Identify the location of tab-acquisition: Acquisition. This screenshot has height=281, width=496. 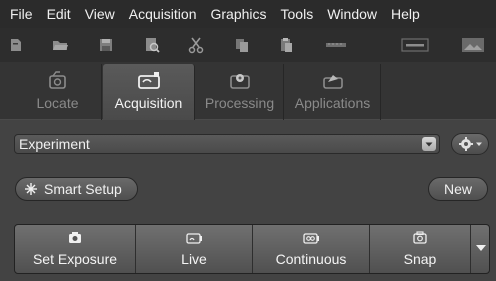
(149, 92).